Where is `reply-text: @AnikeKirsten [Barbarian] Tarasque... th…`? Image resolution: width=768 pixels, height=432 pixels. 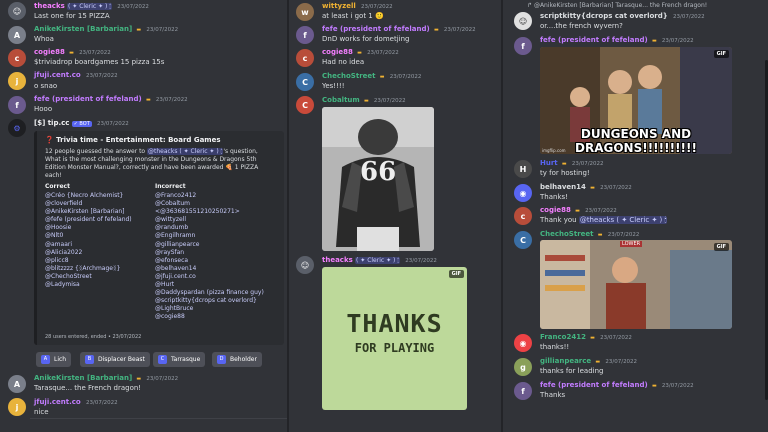 reply-text: @AnikeKirsten [Barbarian] Tarasque... th… is located at coordinates (620, 5).